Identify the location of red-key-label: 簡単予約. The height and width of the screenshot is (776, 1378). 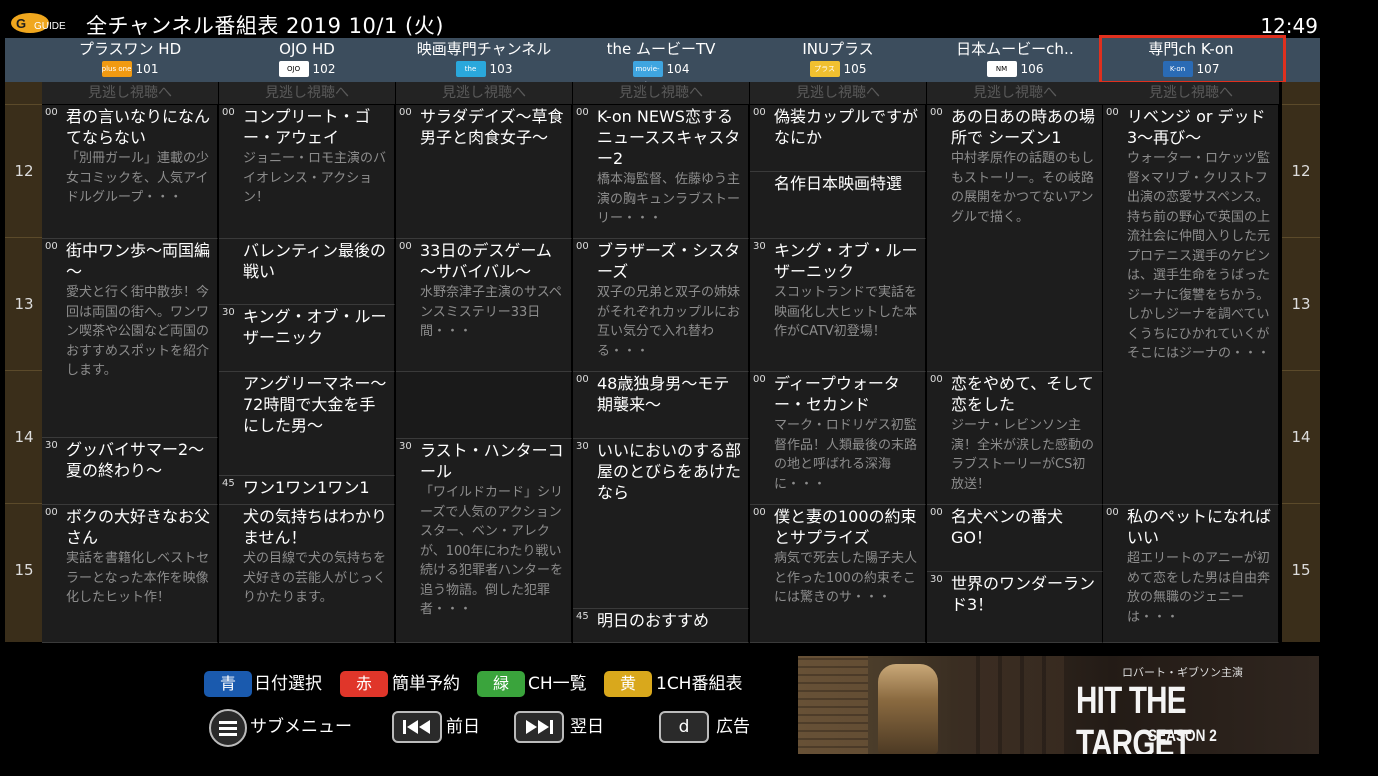
(426, 684).